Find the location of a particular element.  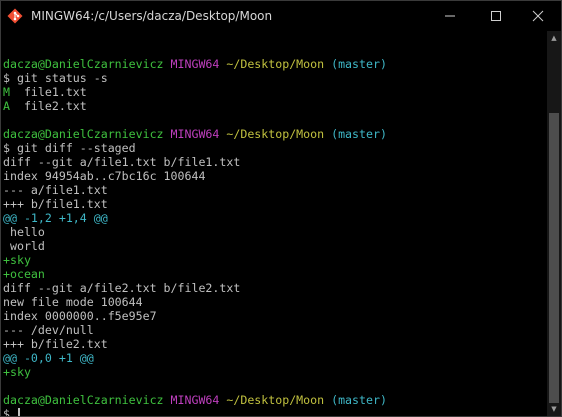

minimize-icon is located at coordinates (450, 16).